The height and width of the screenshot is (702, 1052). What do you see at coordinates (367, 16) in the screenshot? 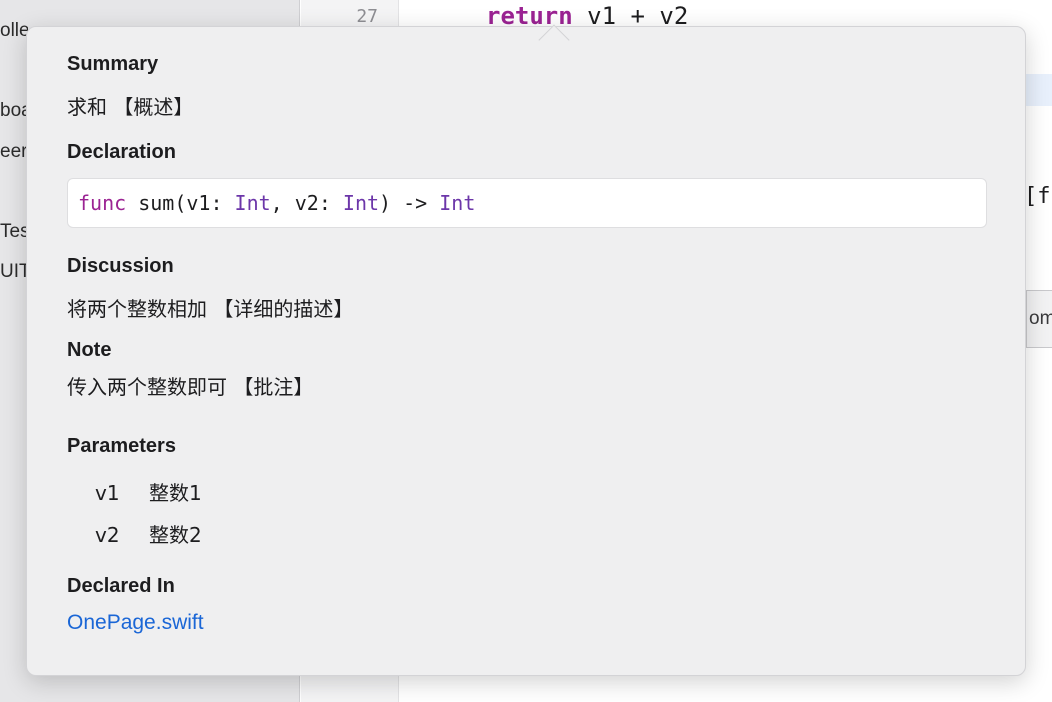
I see `line-number: 27` at bounding box center [367, 16].